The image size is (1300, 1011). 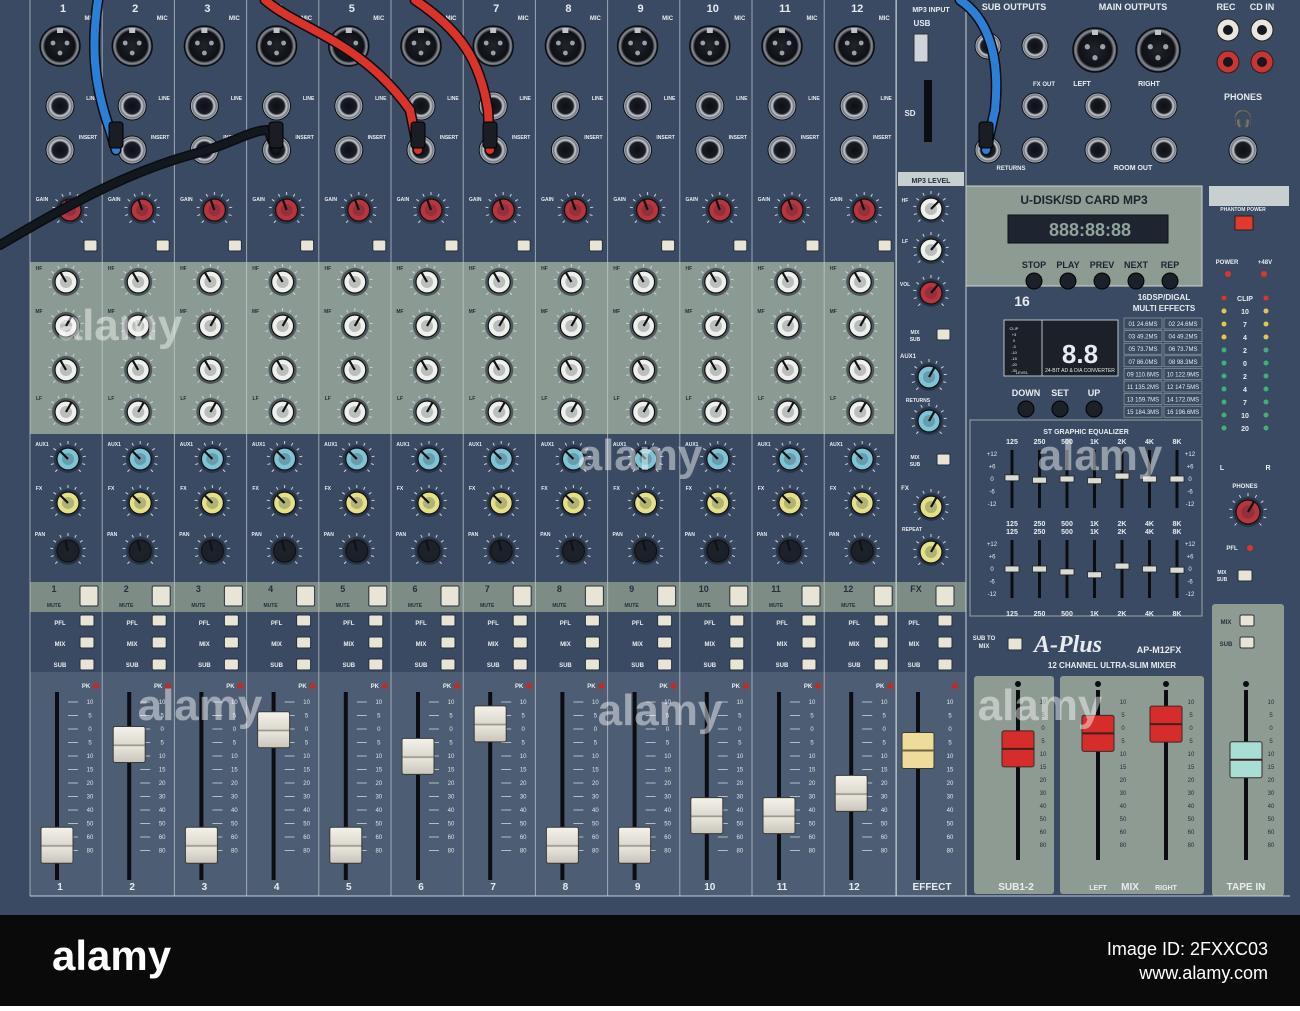 I want to click on ch2-mix-button, so click(x=159, y=642).